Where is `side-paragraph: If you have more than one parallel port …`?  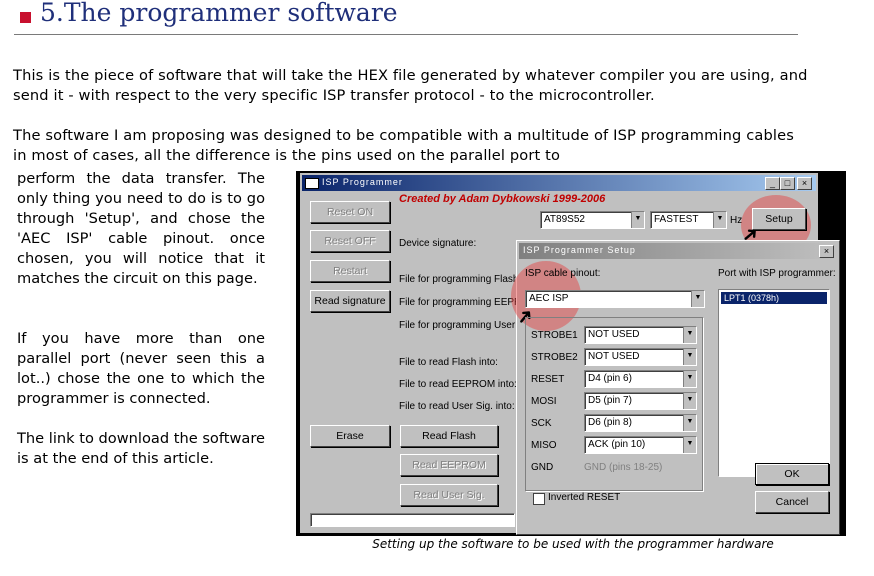
side-paragraph: If you have more than one parallel port … is located at coordinates (141, 368).